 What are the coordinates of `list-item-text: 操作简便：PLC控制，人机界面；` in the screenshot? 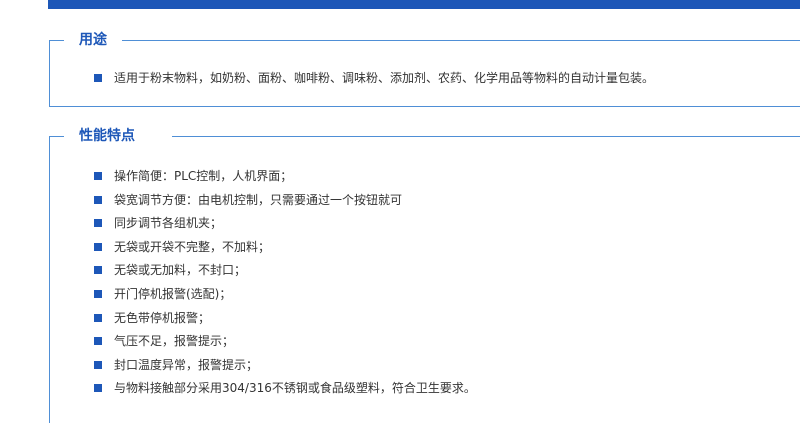 It's located at (203, 176).